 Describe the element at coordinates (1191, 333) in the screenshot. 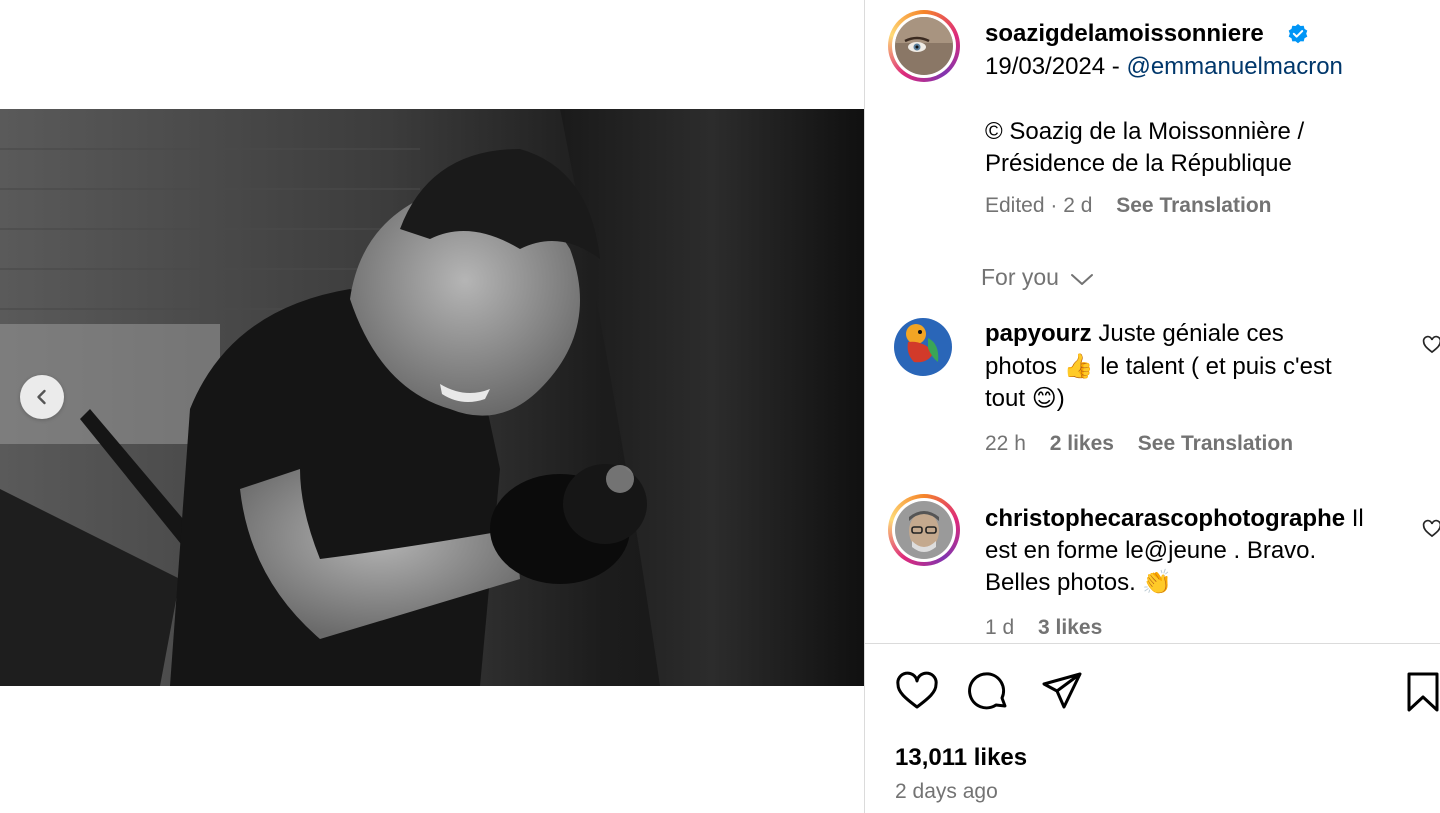

I see `comment-text: Juste géniale ces` at that location.